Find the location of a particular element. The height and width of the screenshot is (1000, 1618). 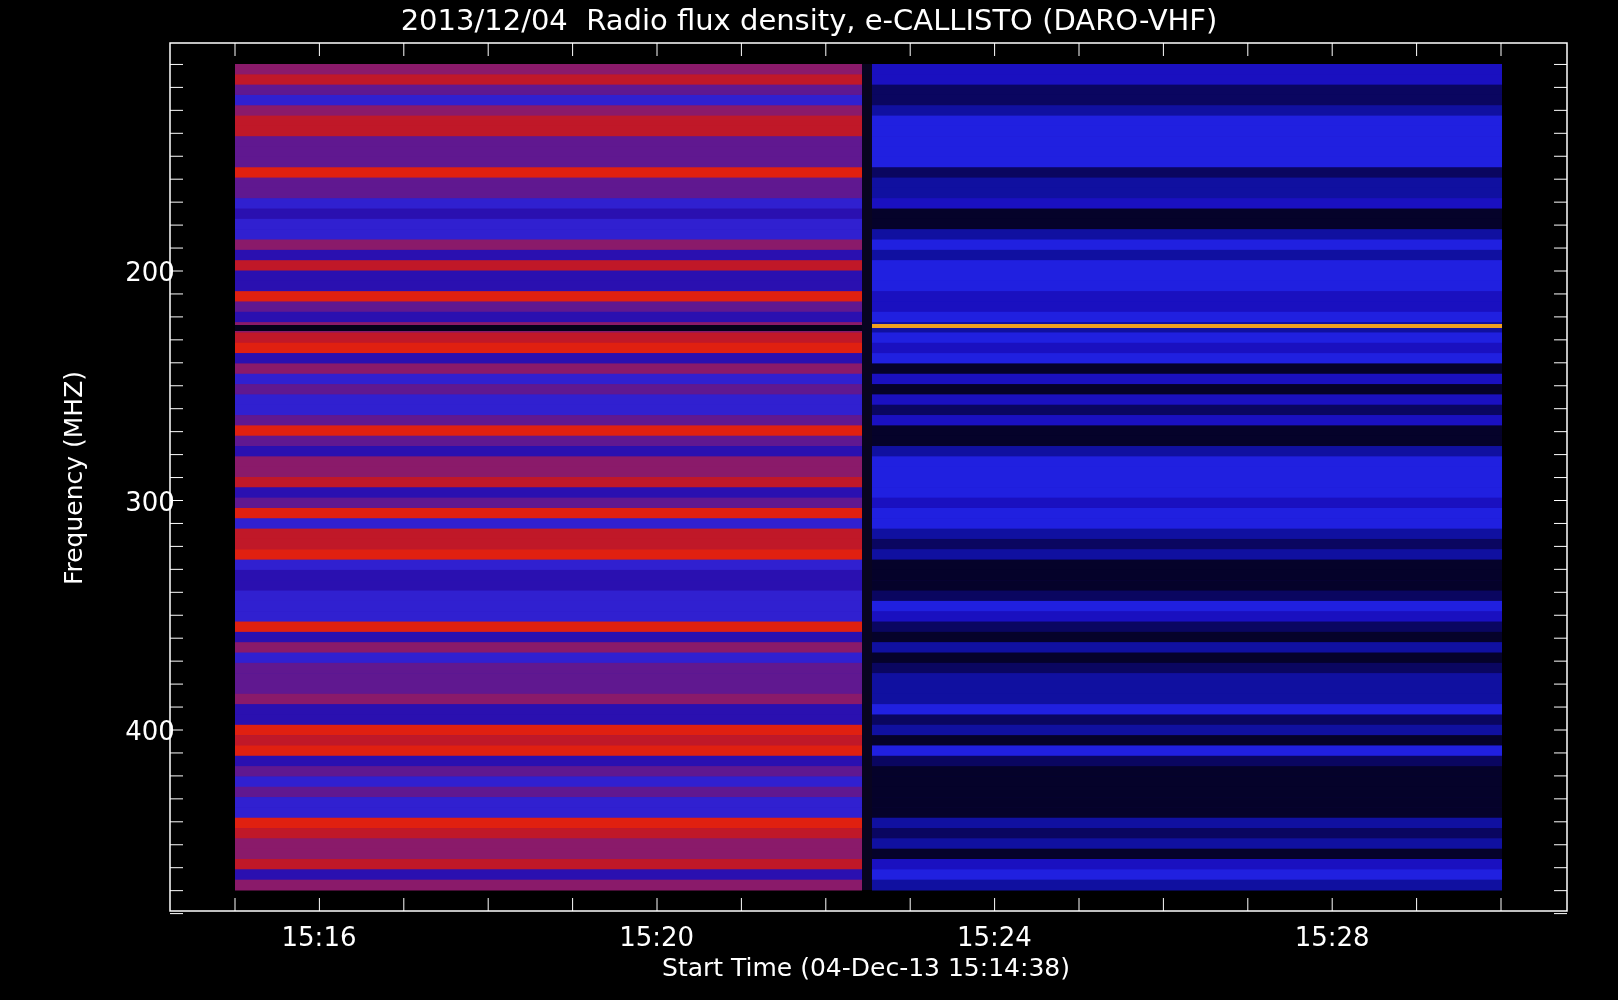

x-tick-label: 15:24 is located at coordinates (994, 937).